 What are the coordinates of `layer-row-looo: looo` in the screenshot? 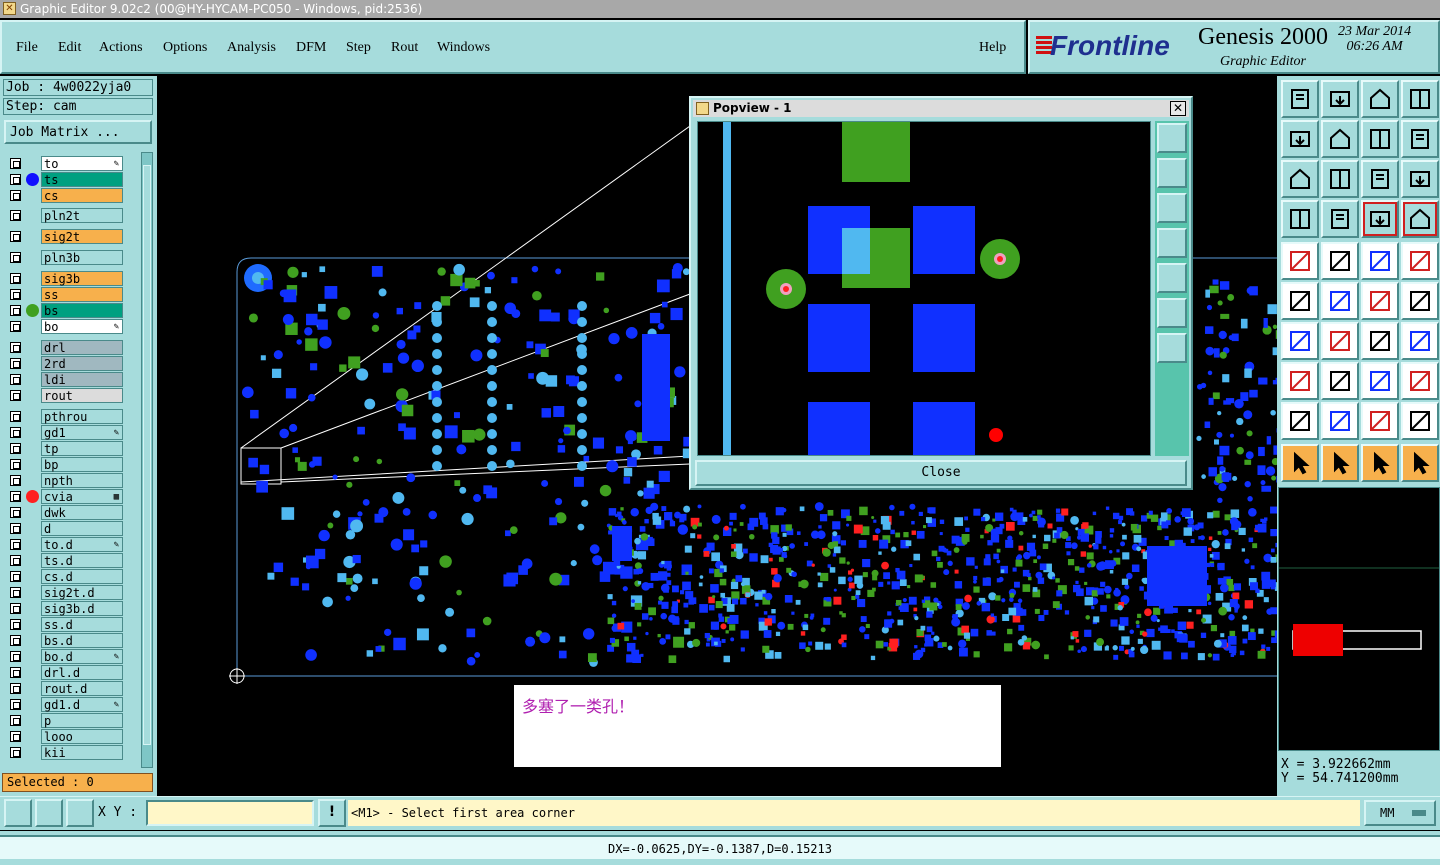 It's located at (71, 736).